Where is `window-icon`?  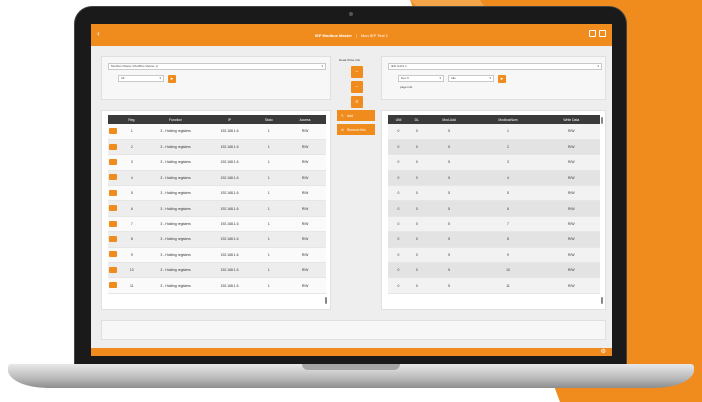 window-icon is located at coordinates (592, 33).